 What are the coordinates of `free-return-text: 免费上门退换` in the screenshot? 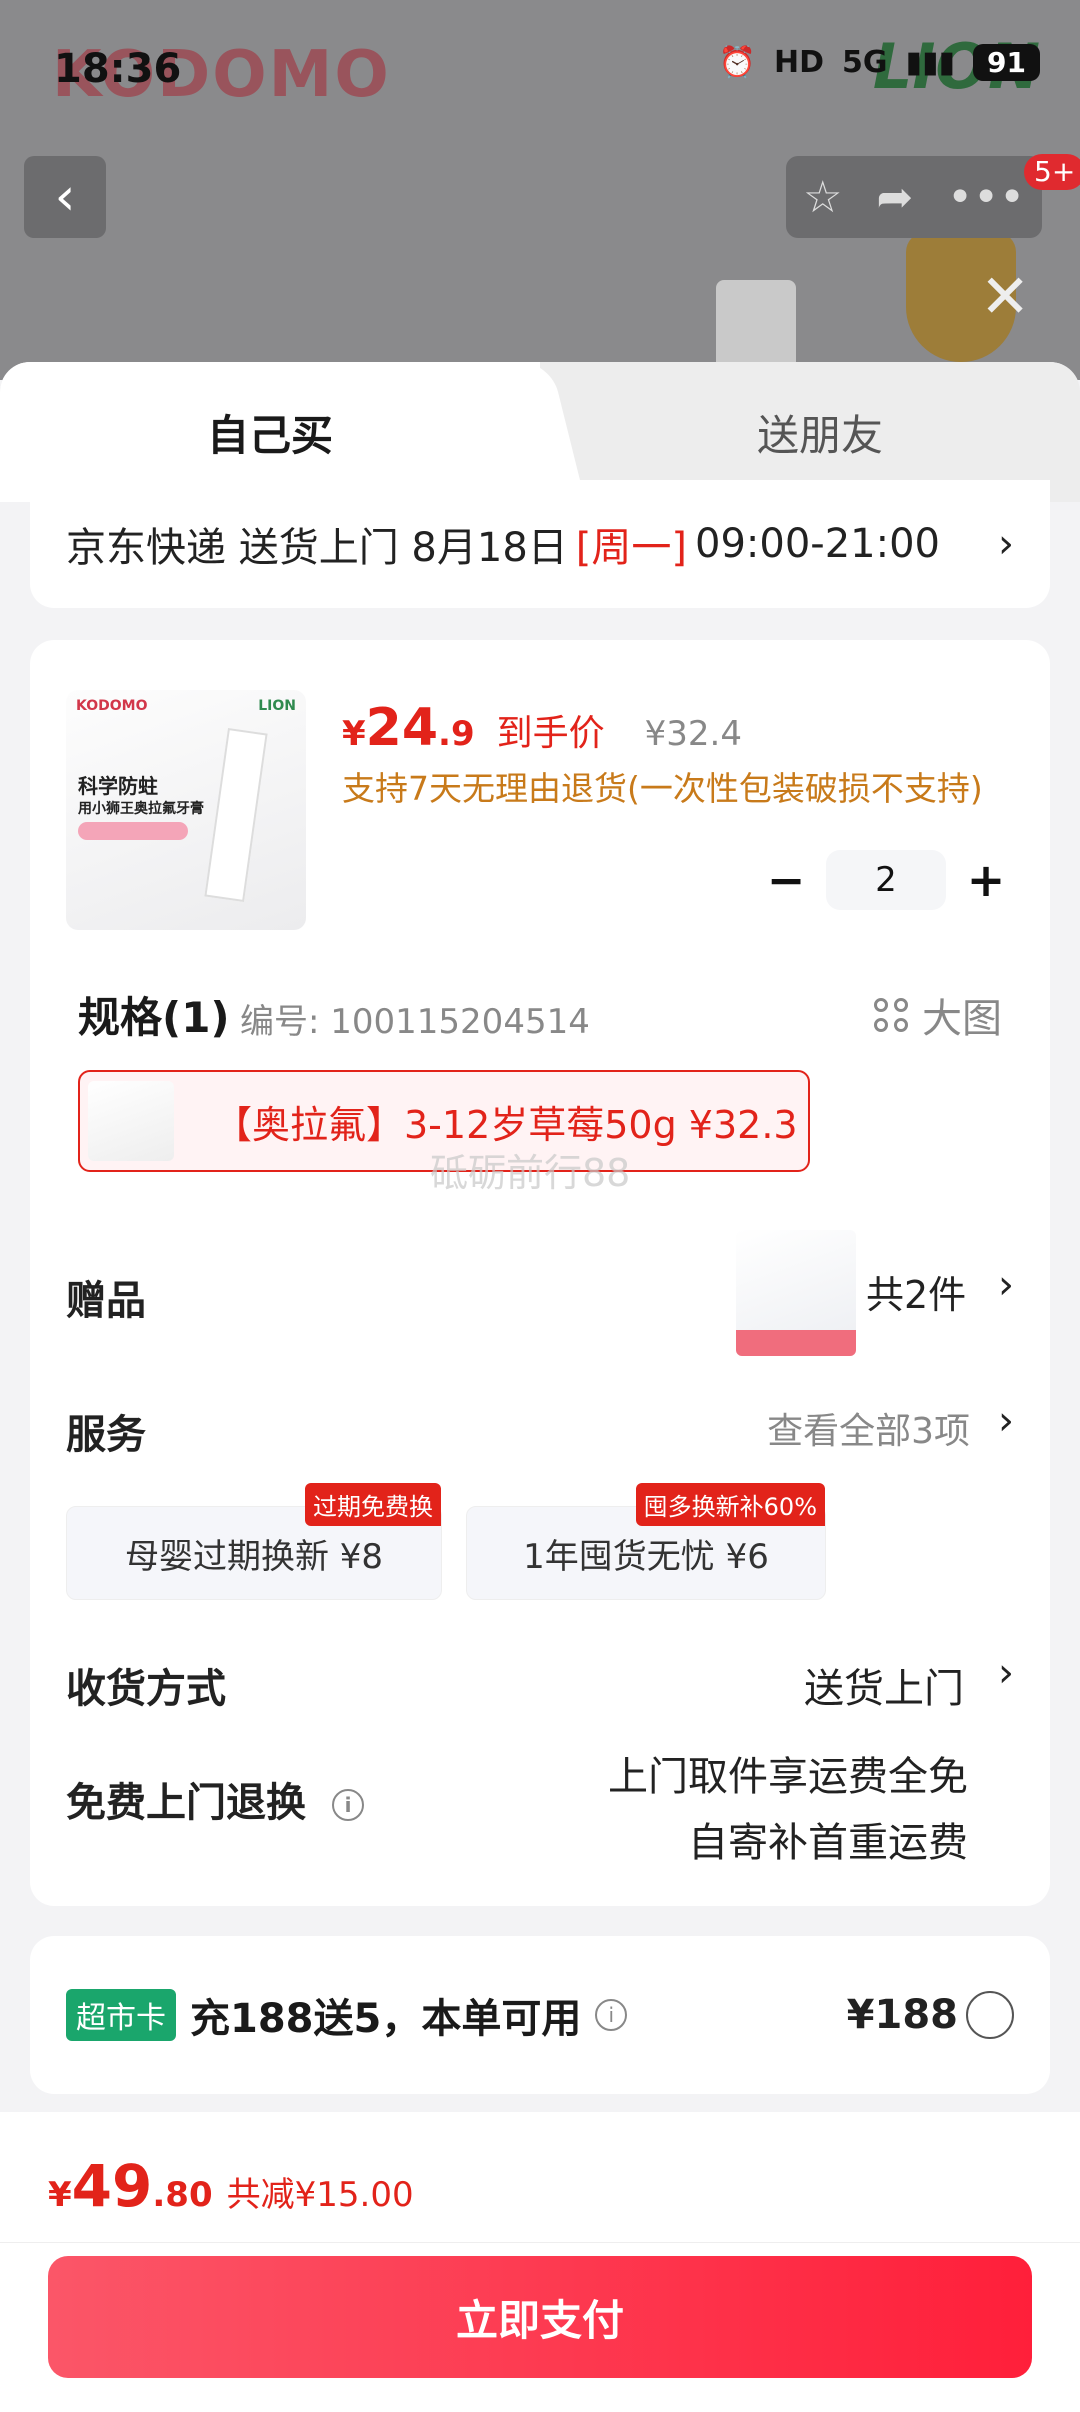 It's located at (186, 1803).